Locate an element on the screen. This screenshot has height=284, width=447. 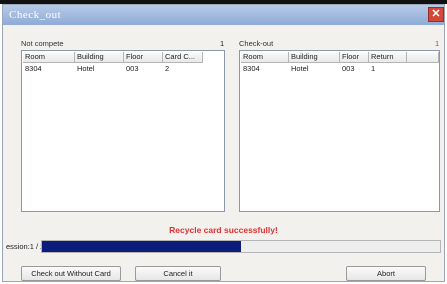
not-complete-label: Not compete is located at coordinates (42, 43).